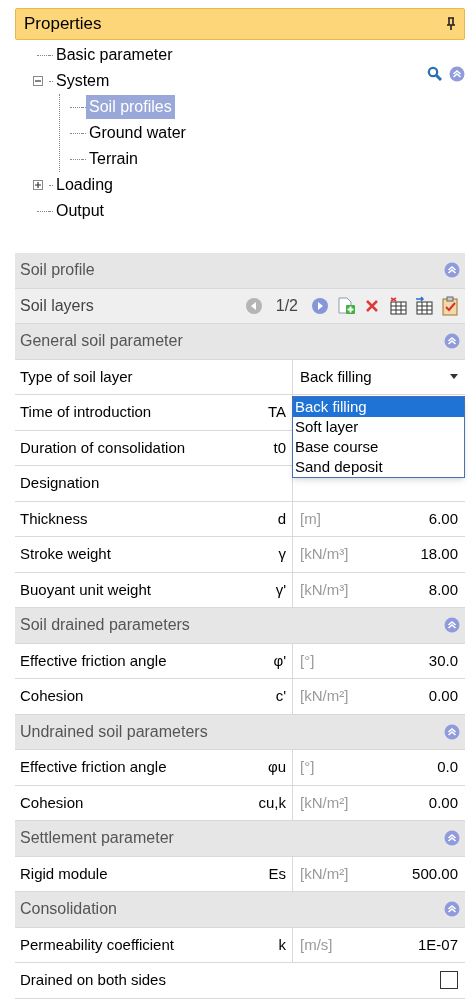  Describe the element at coordinates (443, 518) in the screenshot. I see `property-value: 6.00` at that location.